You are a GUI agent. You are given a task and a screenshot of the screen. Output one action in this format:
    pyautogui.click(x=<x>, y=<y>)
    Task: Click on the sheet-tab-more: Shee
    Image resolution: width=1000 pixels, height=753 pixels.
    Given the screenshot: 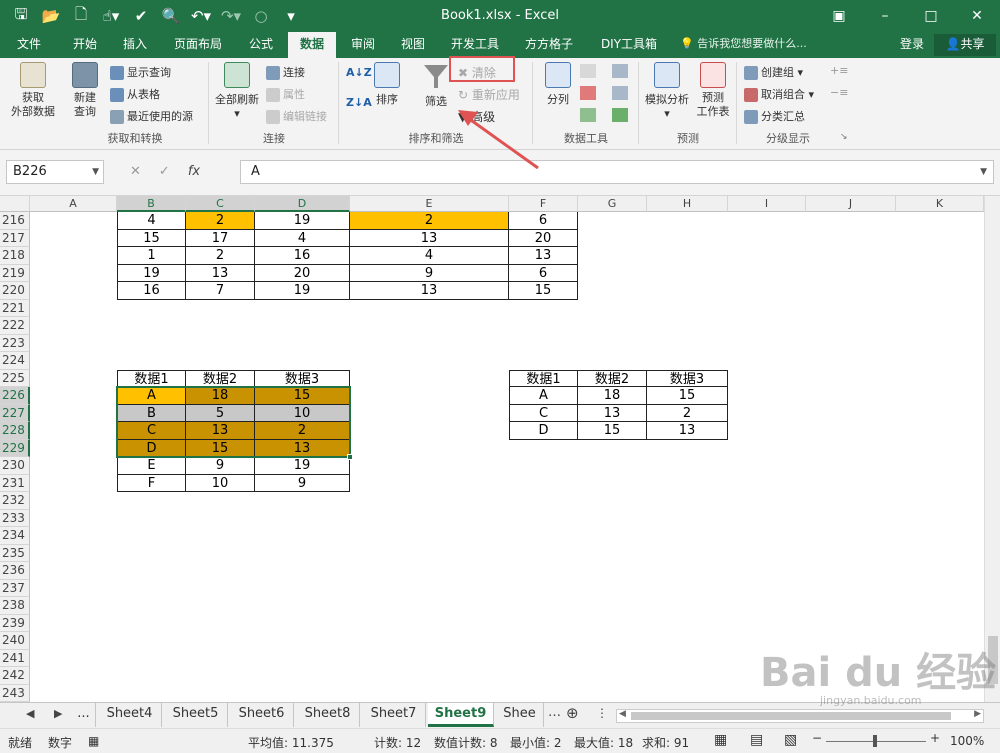 What is the action you would take?
    pyautogui.click(x=520, y=715)
    